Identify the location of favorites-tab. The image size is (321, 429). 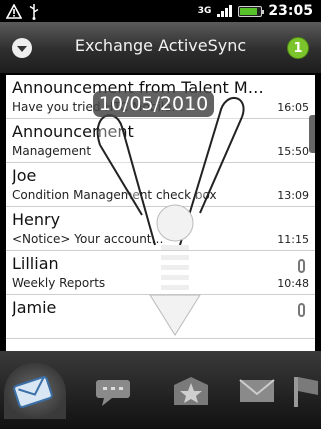
(191, 391).